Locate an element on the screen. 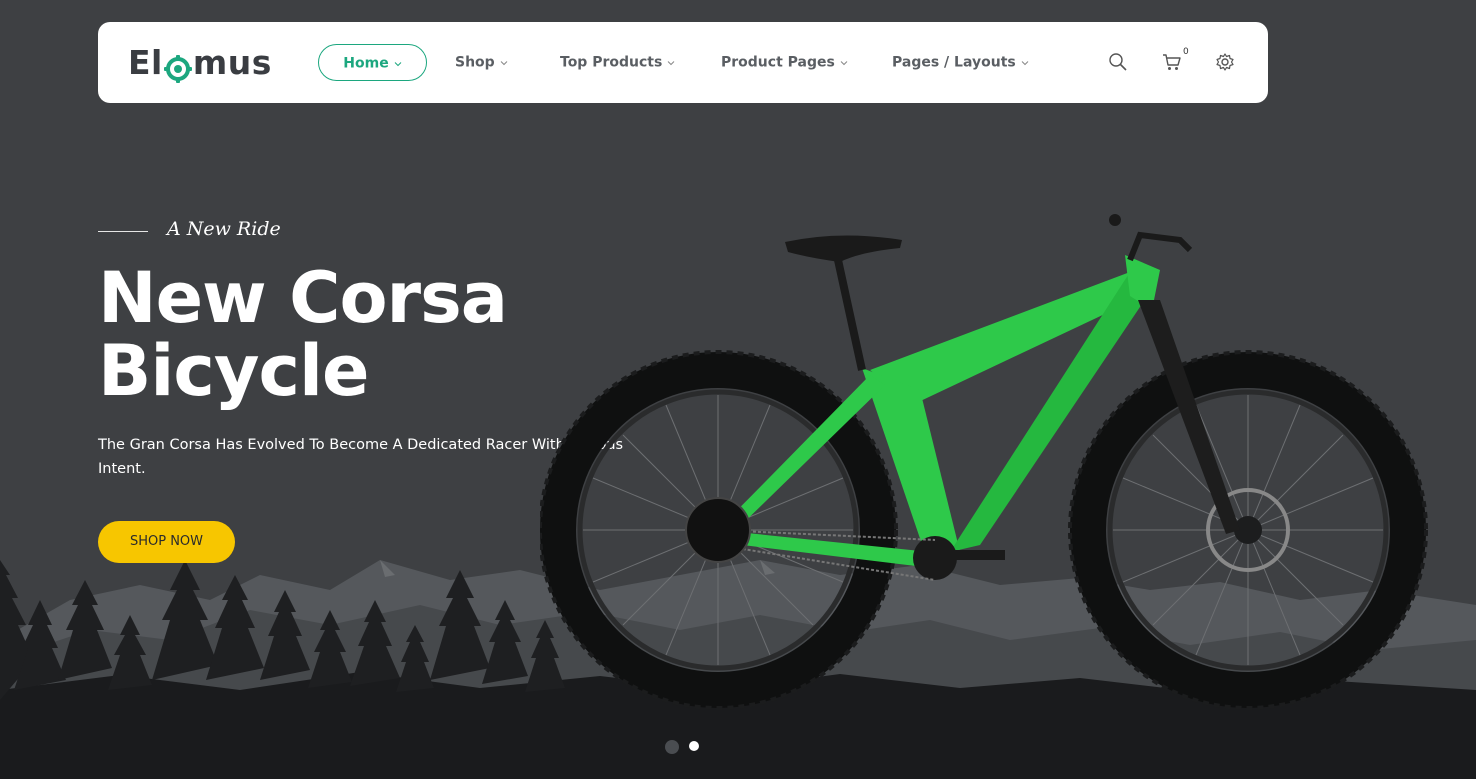 This screenshot has height=779, width=1476. nav-top-products: Top Products is located at coordinates (617, 62).